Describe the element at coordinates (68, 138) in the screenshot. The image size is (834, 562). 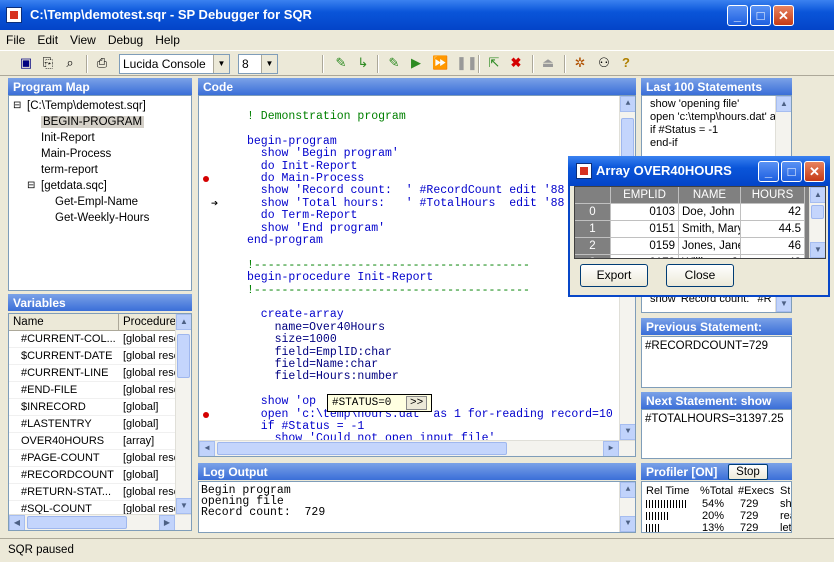
I see `tree-item: Init-Report` at that location.